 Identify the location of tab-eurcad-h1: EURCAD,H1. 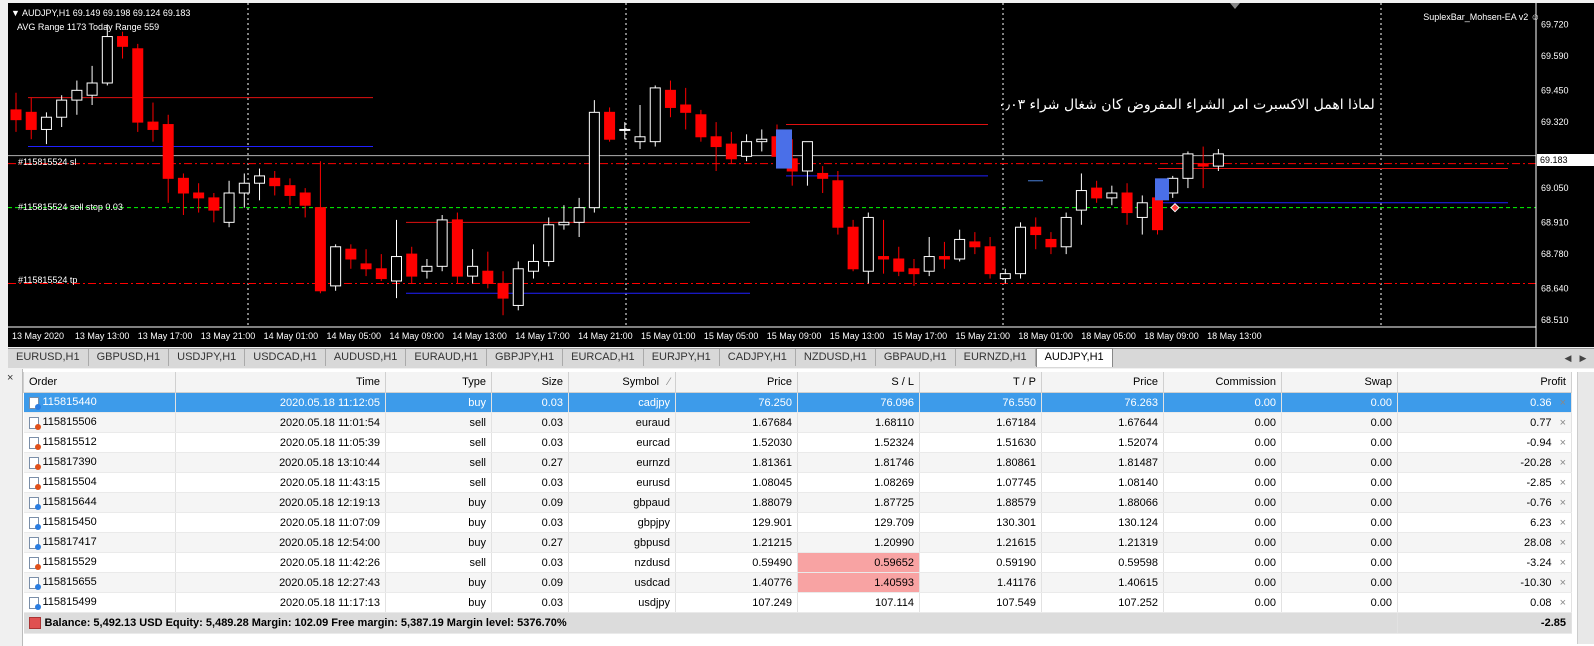
(603, 357).